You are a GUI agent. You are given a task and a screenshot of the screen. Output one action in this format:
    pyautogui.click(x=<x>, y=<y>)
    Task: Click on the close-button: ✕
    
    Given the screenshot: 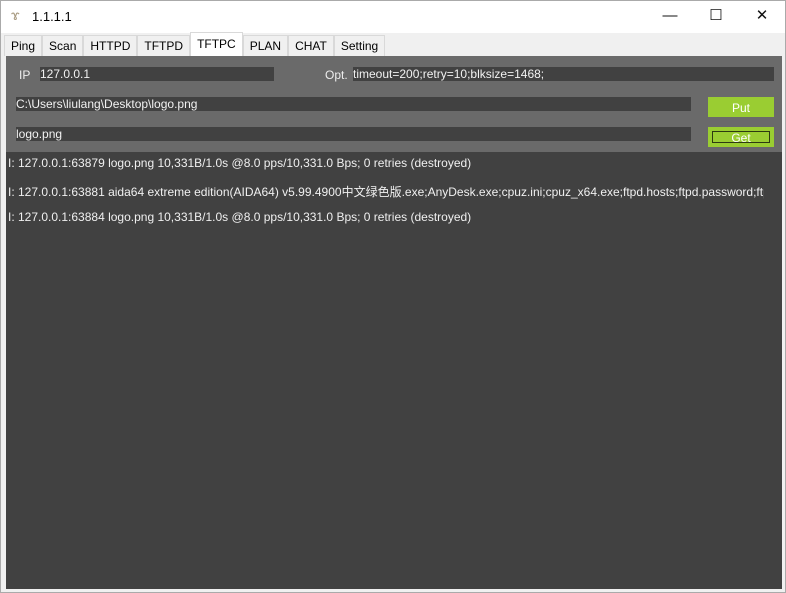 What is the action you would take?
    pyautogui.click(x=762, y=16)
    